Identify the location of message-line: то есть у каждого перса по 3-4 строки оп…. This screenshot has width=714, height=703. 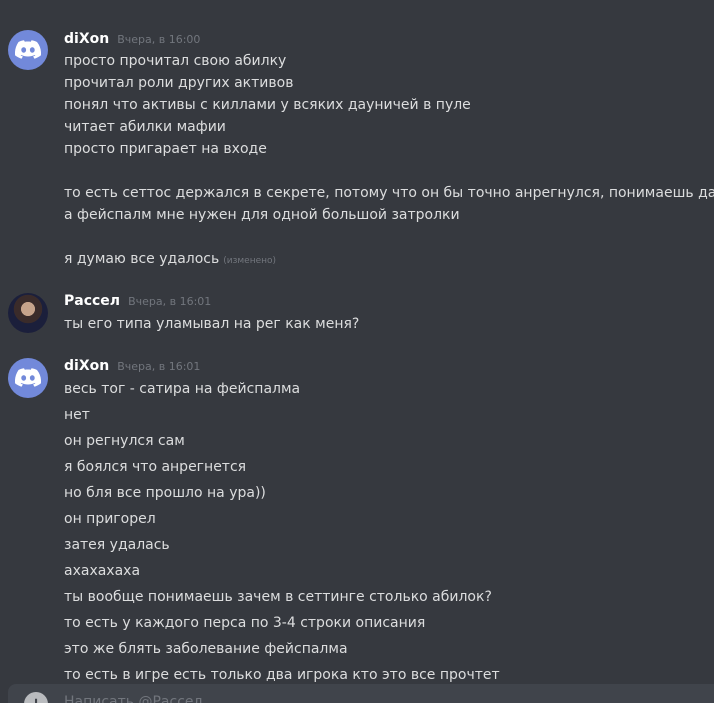
(245, 623).